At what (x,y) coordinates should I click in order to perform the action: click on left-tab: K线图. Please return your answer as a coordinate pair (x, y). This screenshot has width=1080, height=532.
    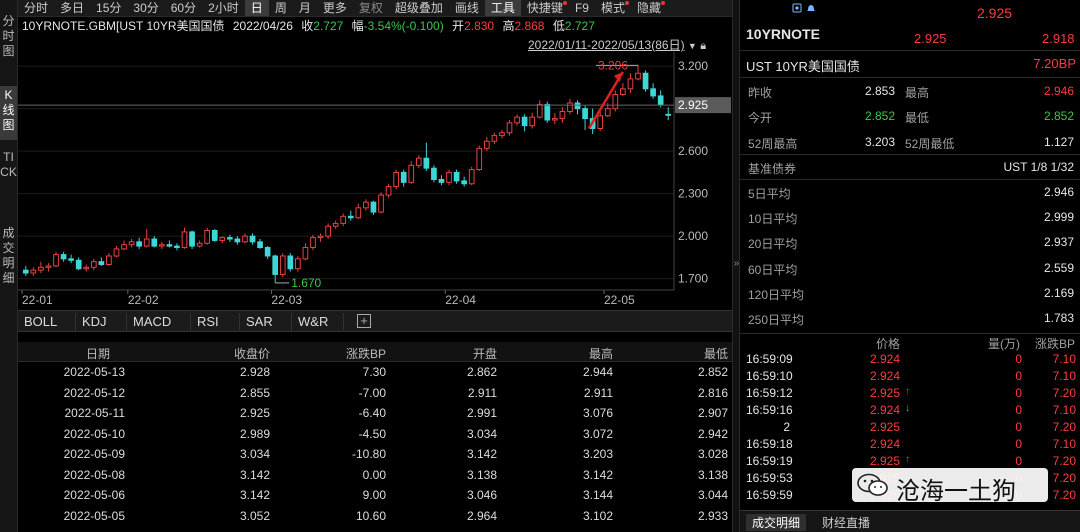
    Looking at the image, I should click on (8, 113).